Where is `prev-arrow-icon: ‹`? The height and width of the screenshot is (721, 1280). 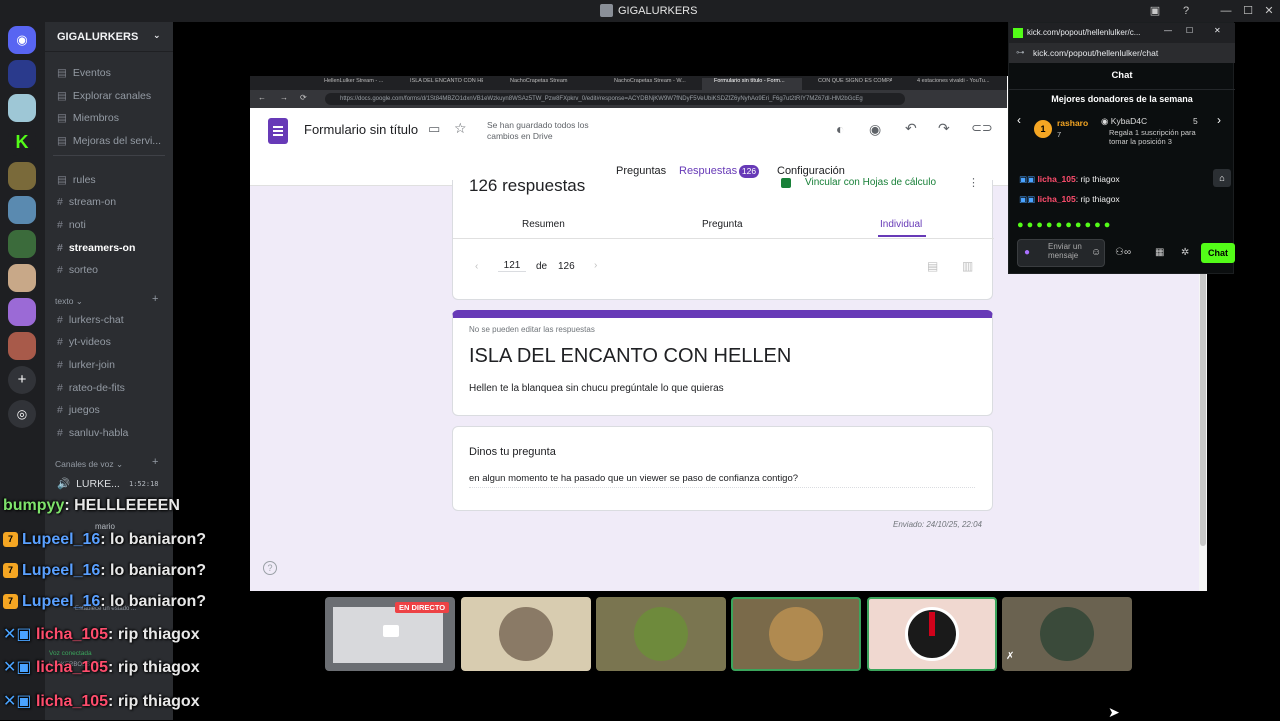
prev-arrow-icon: ‹ is located at coordinates (1019, 120).